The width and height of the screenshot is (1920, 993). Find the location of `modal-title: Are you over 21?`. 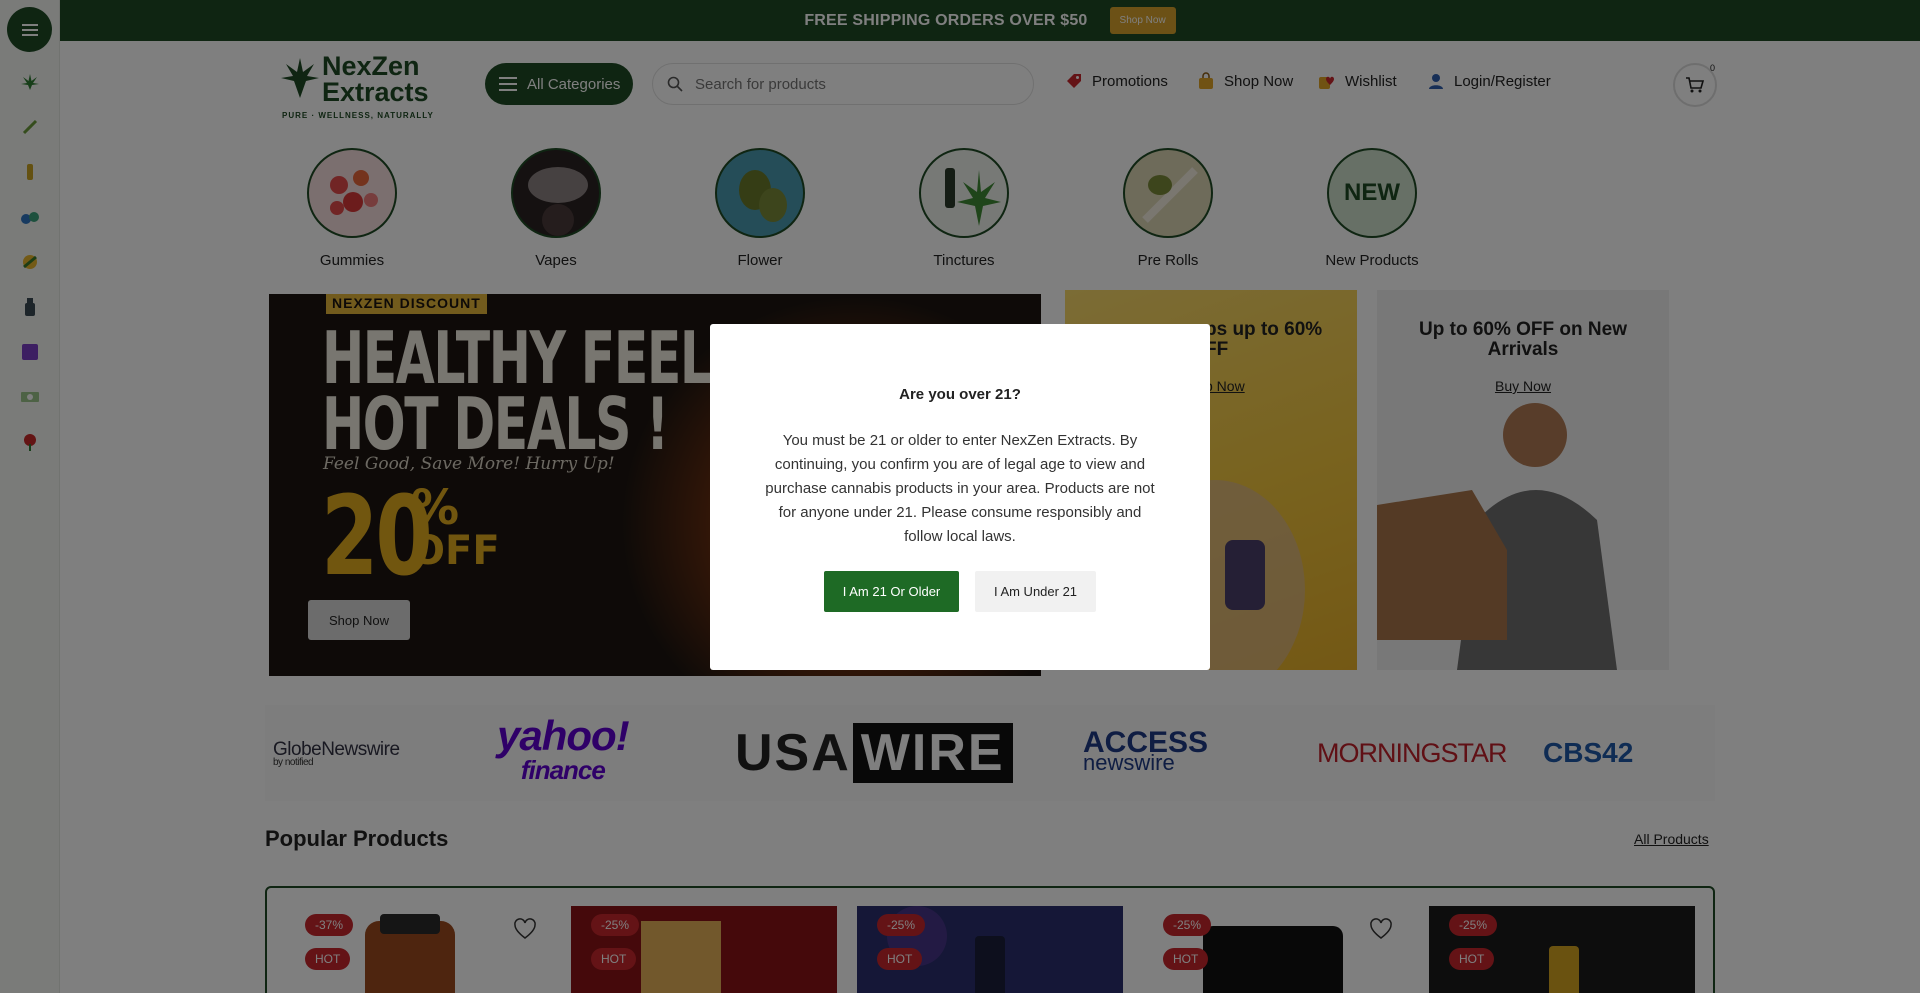

modal-title: Are you over 21? is located at coordinates (960, 394).